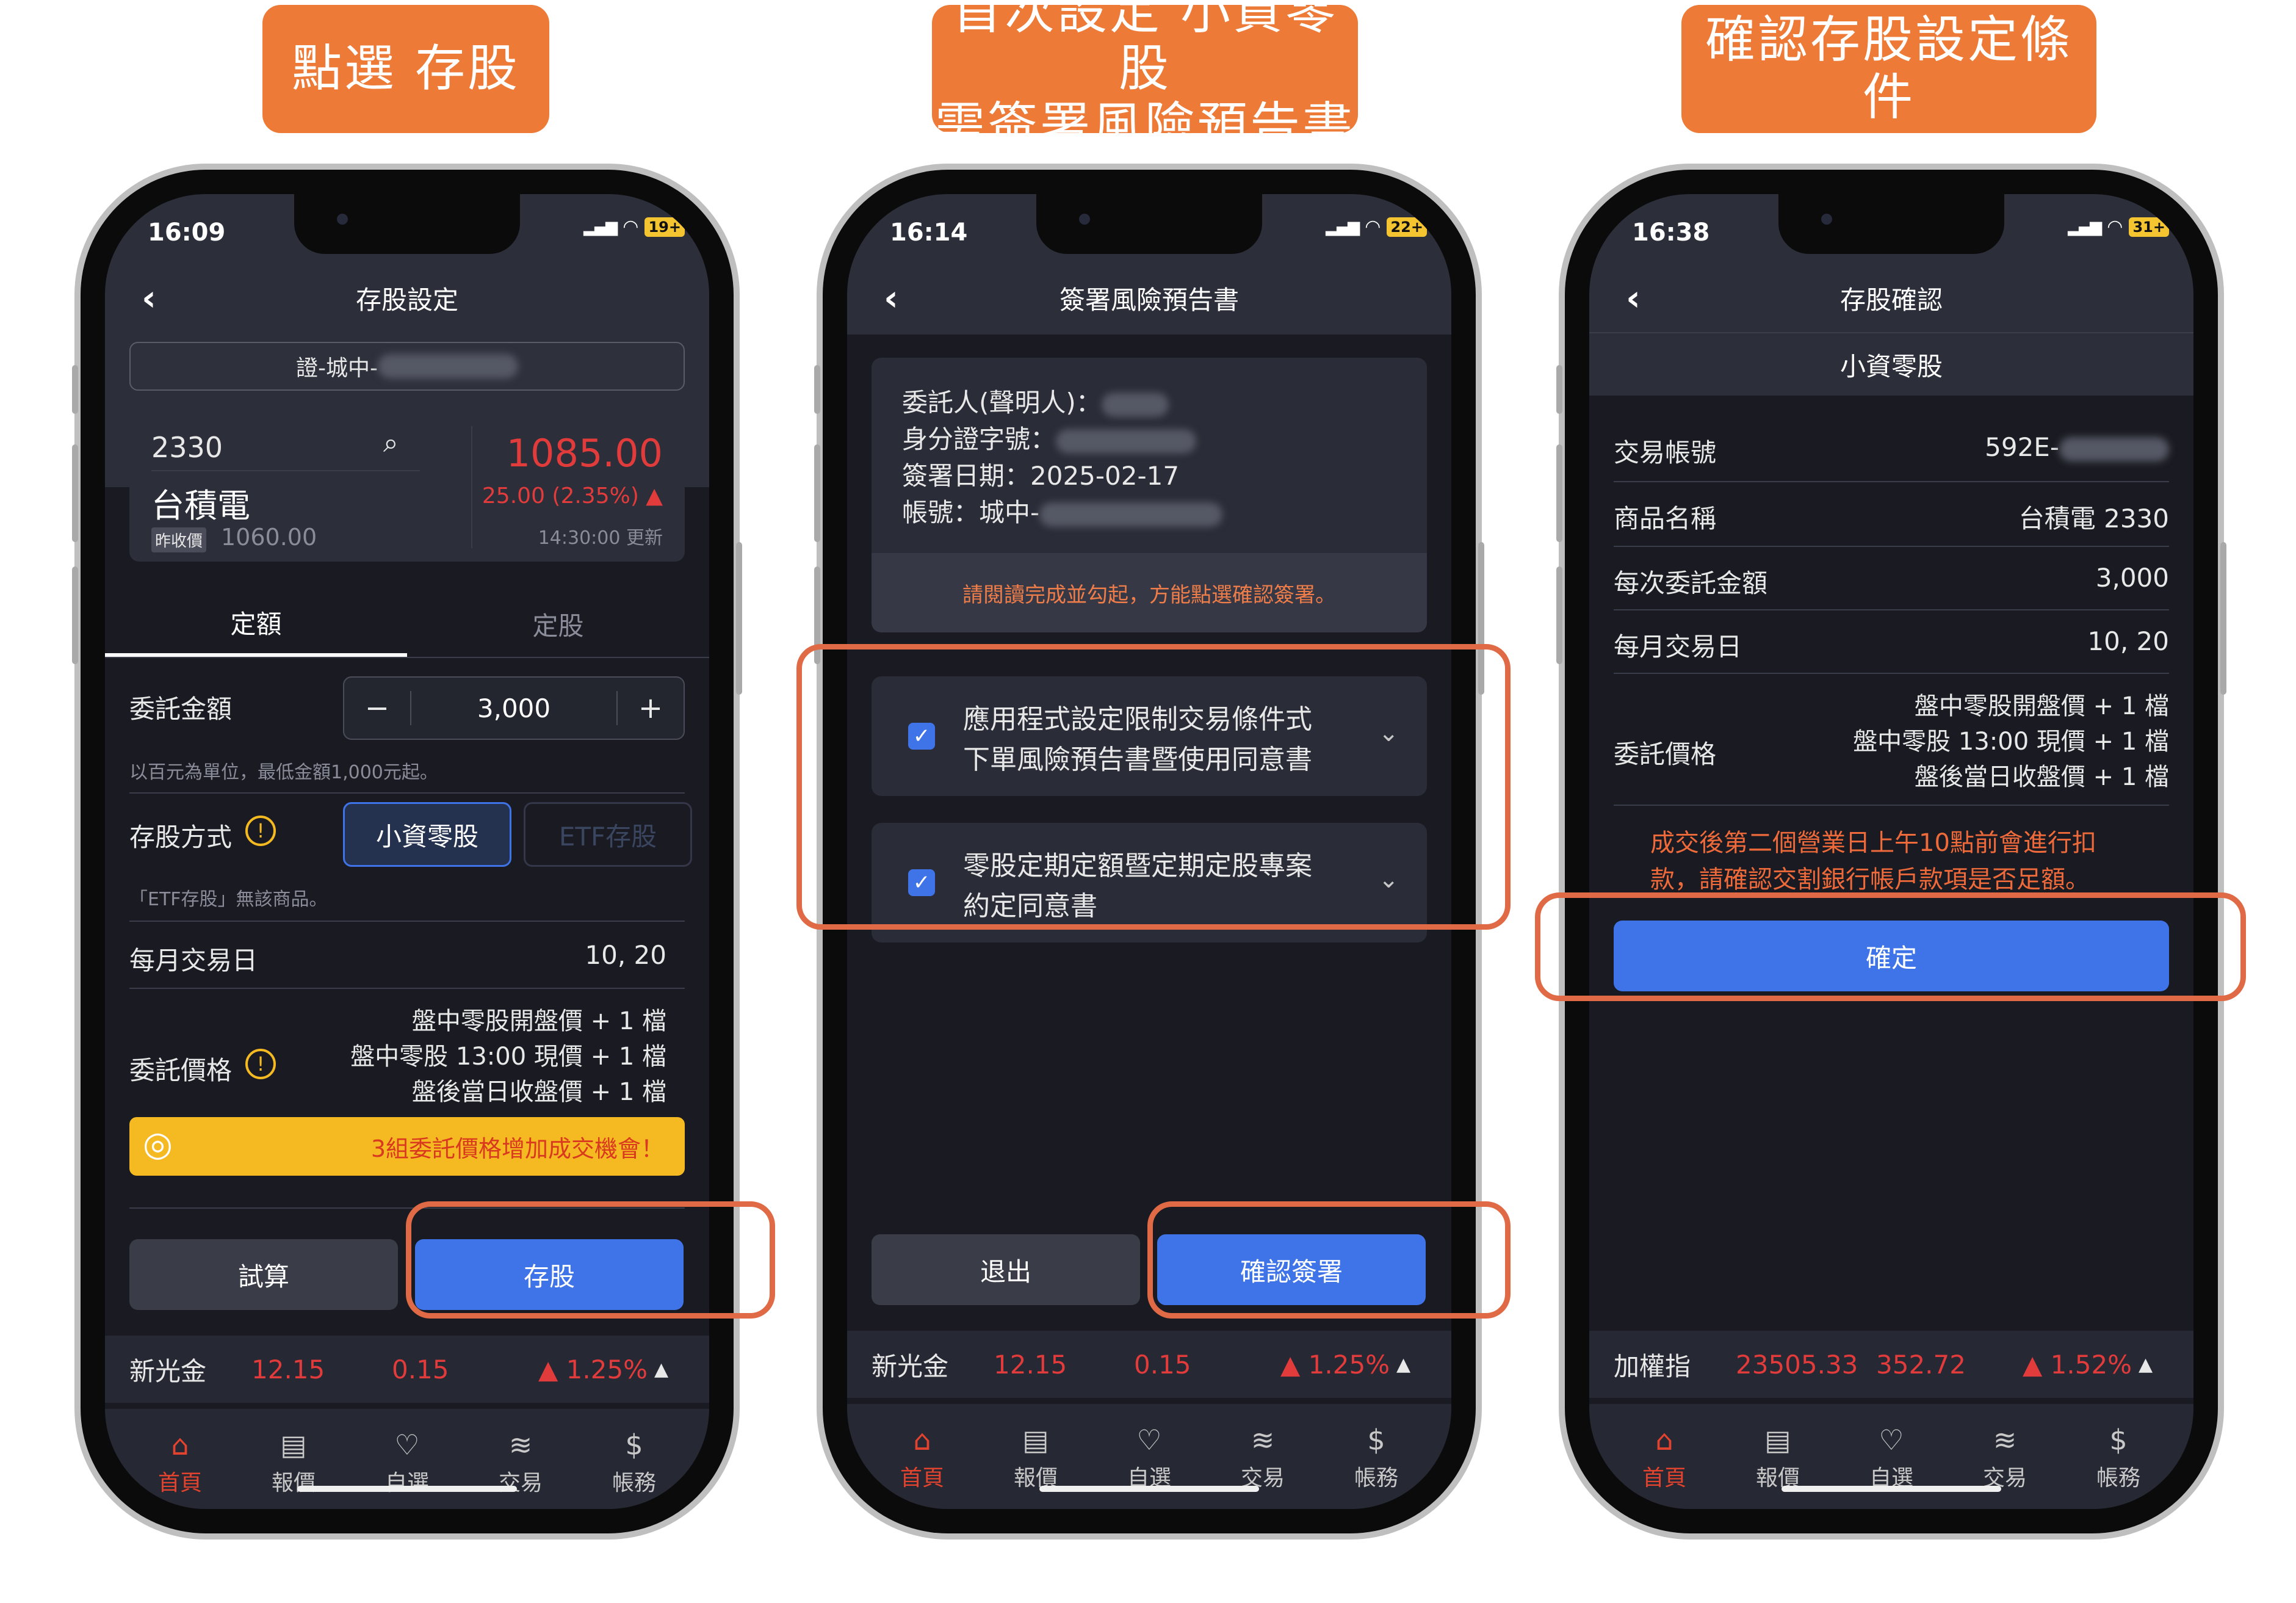 This screenshot has width=2296, height=1603. I want to click on calc-button: 試算, so click(263, 1275).